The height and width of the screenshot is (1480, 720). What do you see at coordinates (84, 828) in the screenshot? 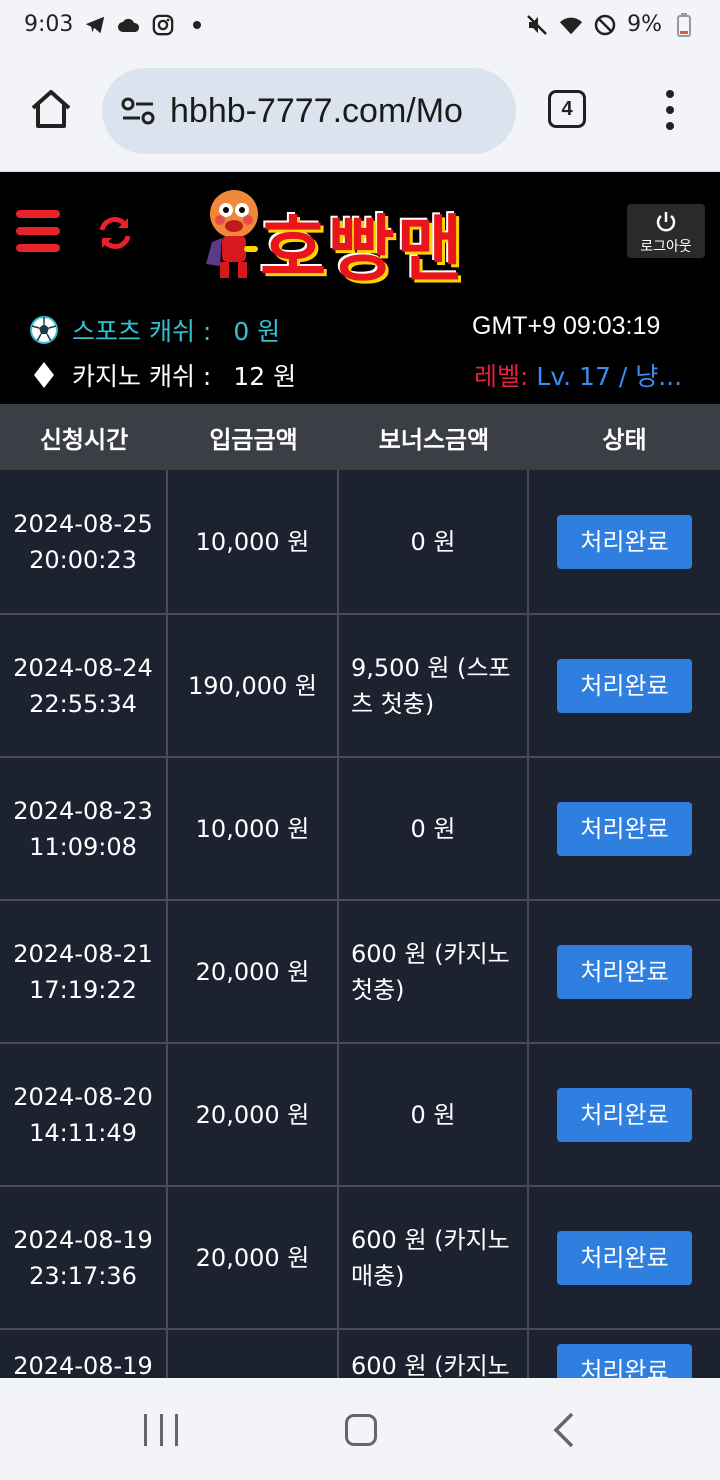
I see `request-time-cell: 2024-08-23 11:09:08` at bounding box center [84, 828].